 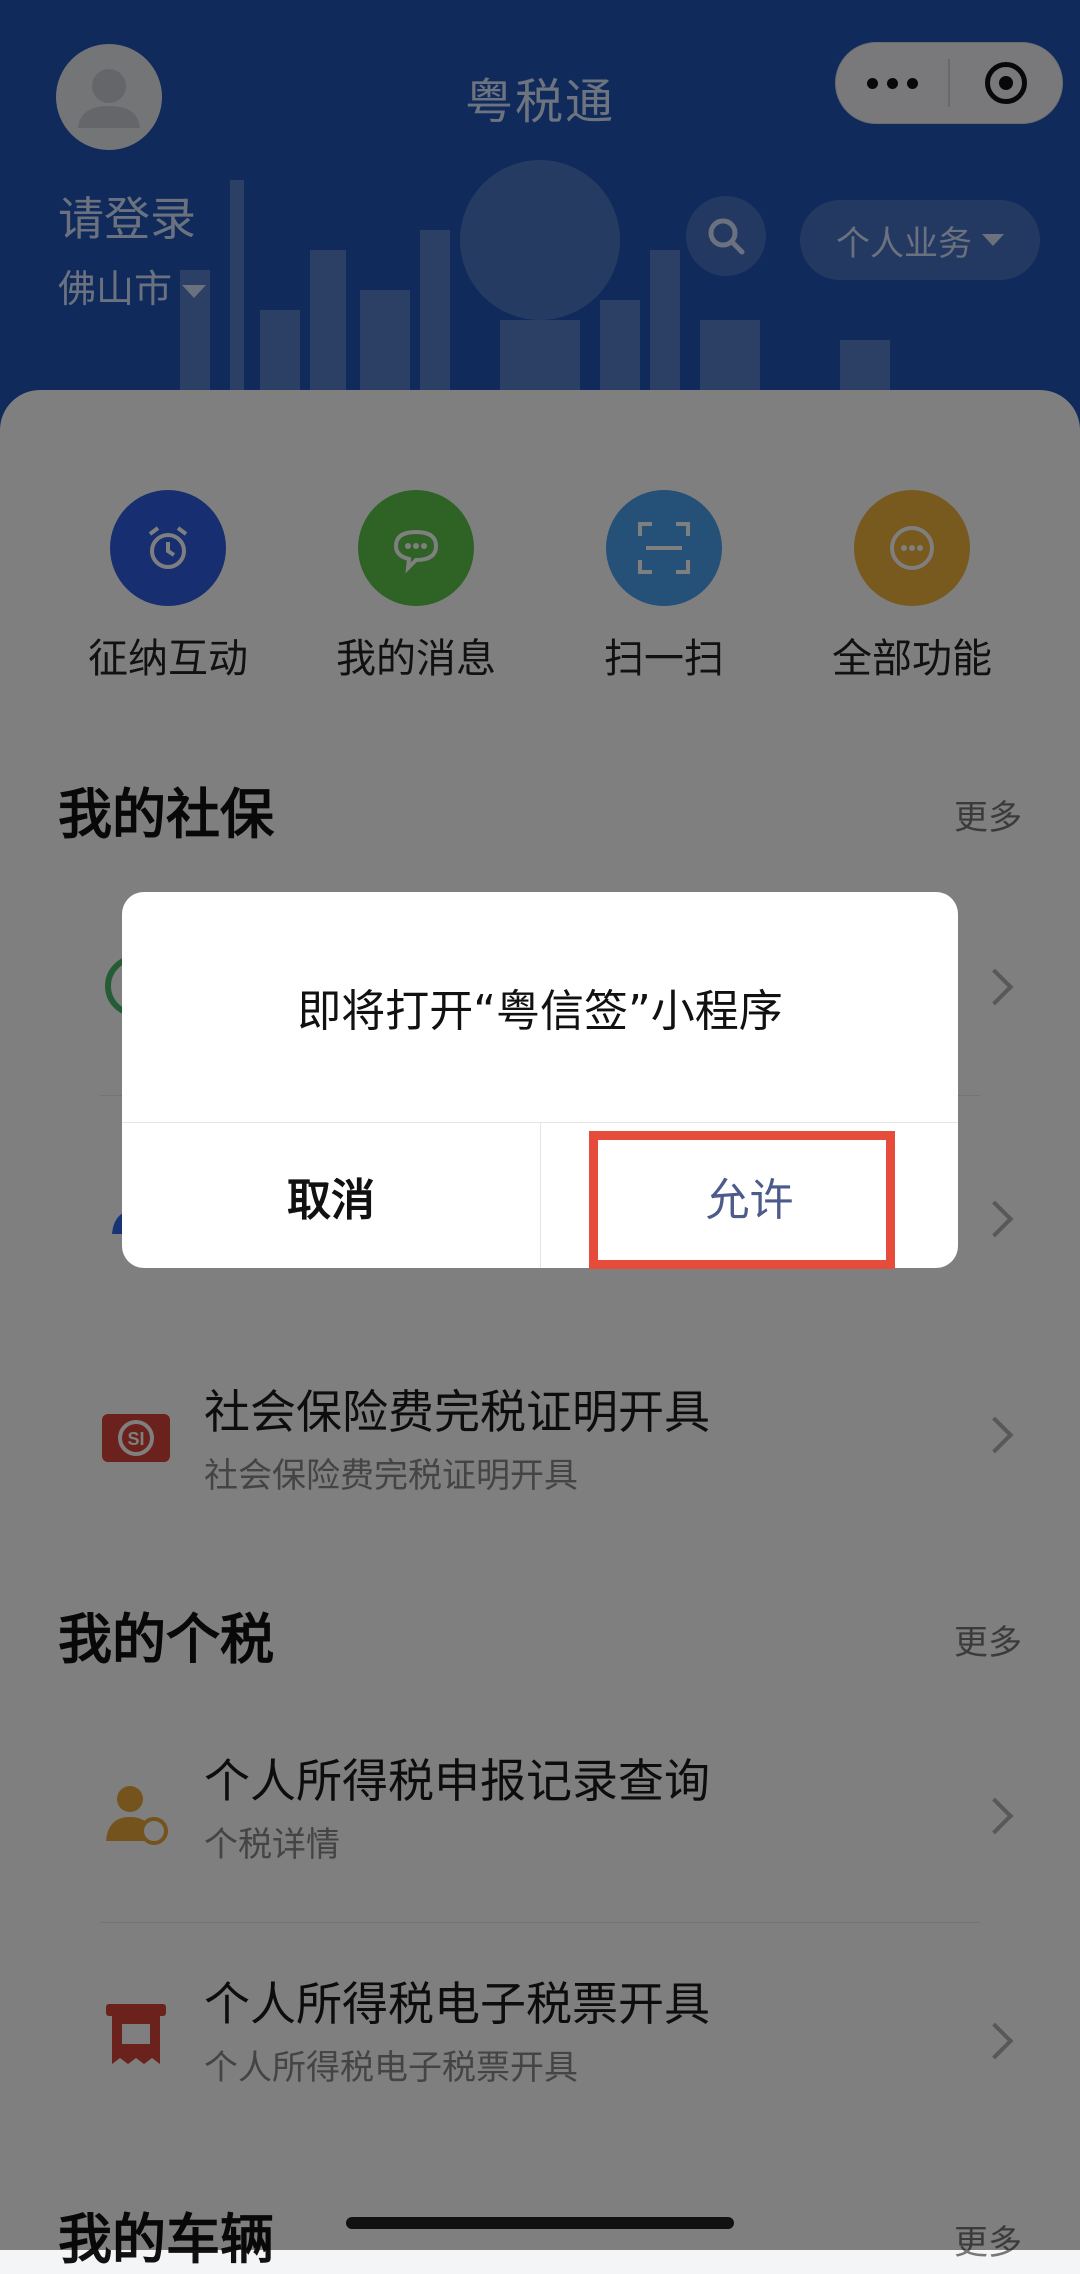 What do you see at coordinates (331, 1195) in the screenshot?
I see `cancel-button: 取消` at bounding box center [331, 1195].